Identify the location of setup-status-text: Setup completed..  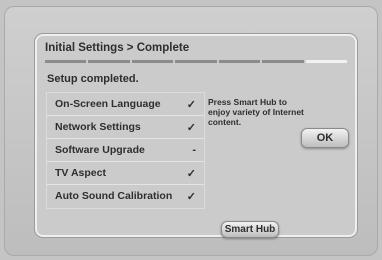
(93, 79).